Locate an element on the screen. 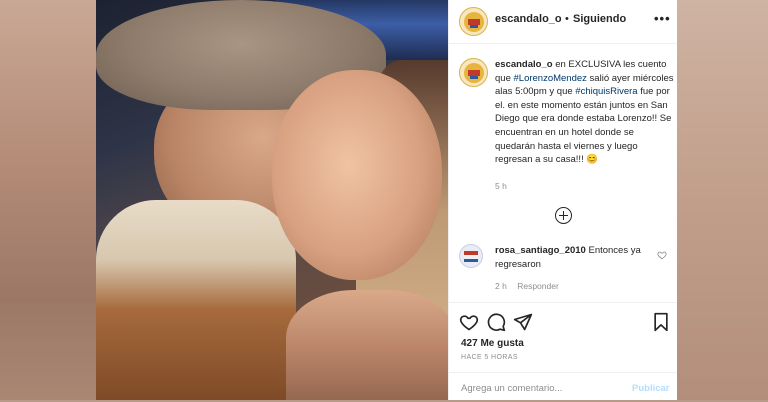  blurred-background-left is located at coordinates (48, 200).